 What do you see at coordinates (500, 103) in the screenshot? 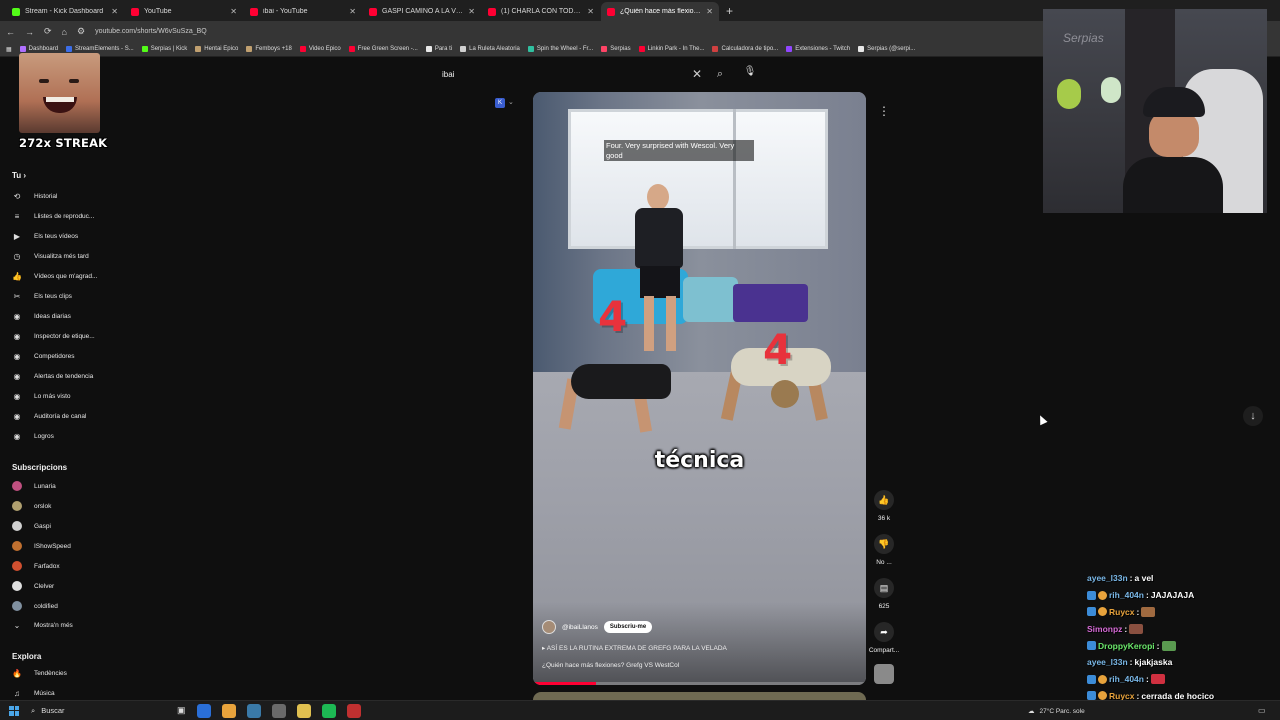
I see `extension-icon: K` at bounding box center [500, 103].